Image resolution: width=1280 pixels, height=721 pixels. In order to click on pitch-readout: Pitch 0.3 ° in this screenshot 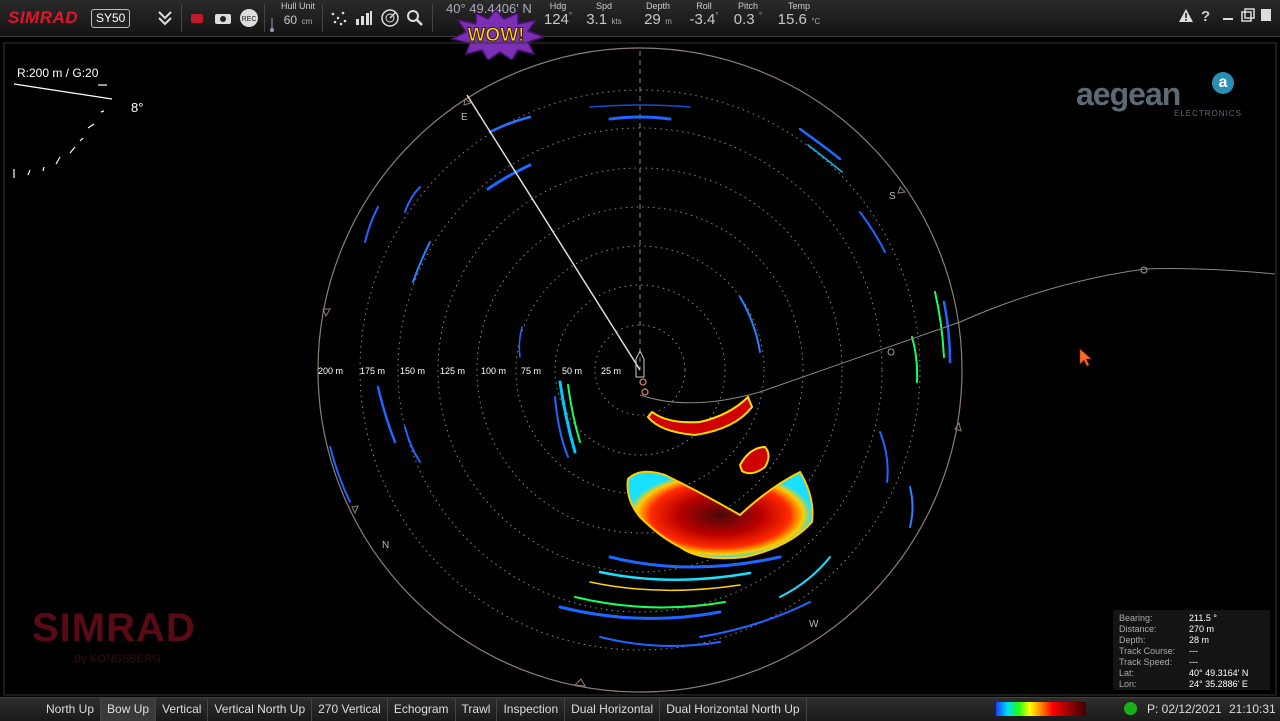, I will do `click(748, 15)`.